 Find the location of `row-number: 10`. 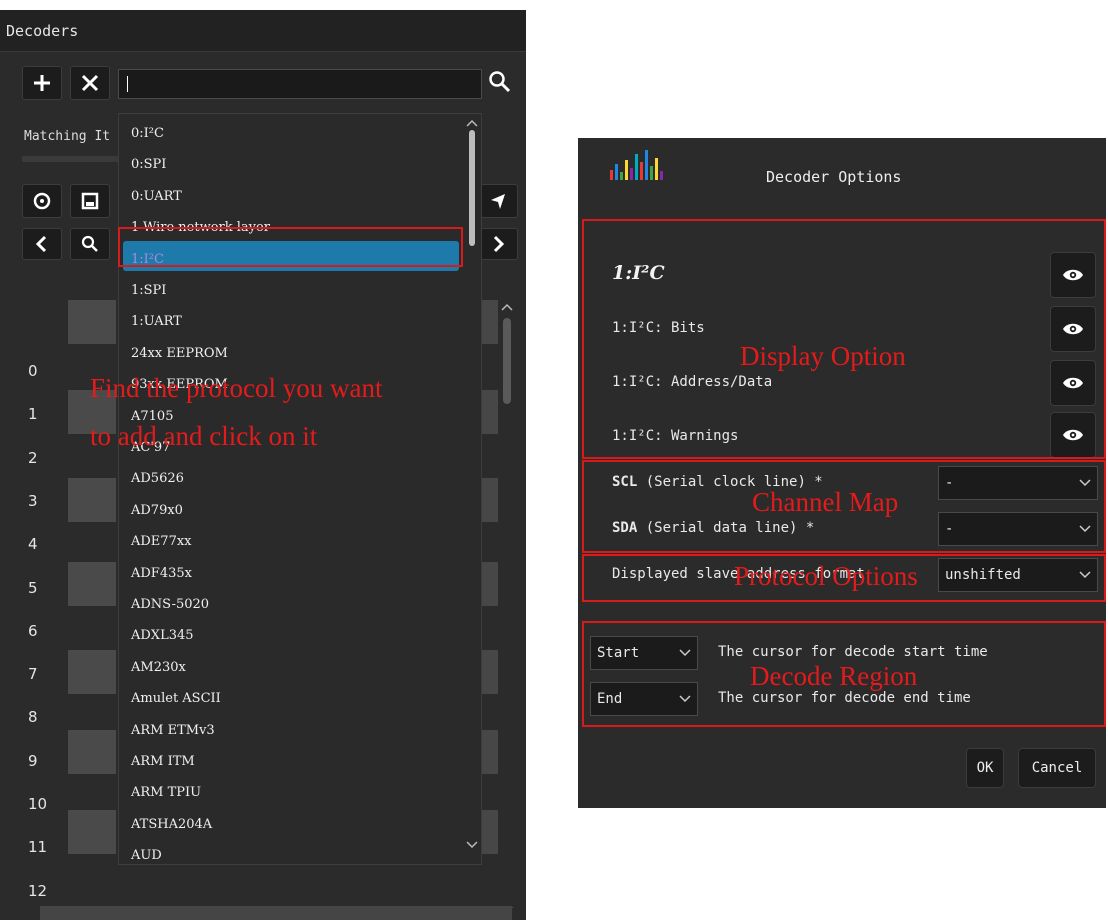

row-number: 10 is located at coordinates (38, 804).